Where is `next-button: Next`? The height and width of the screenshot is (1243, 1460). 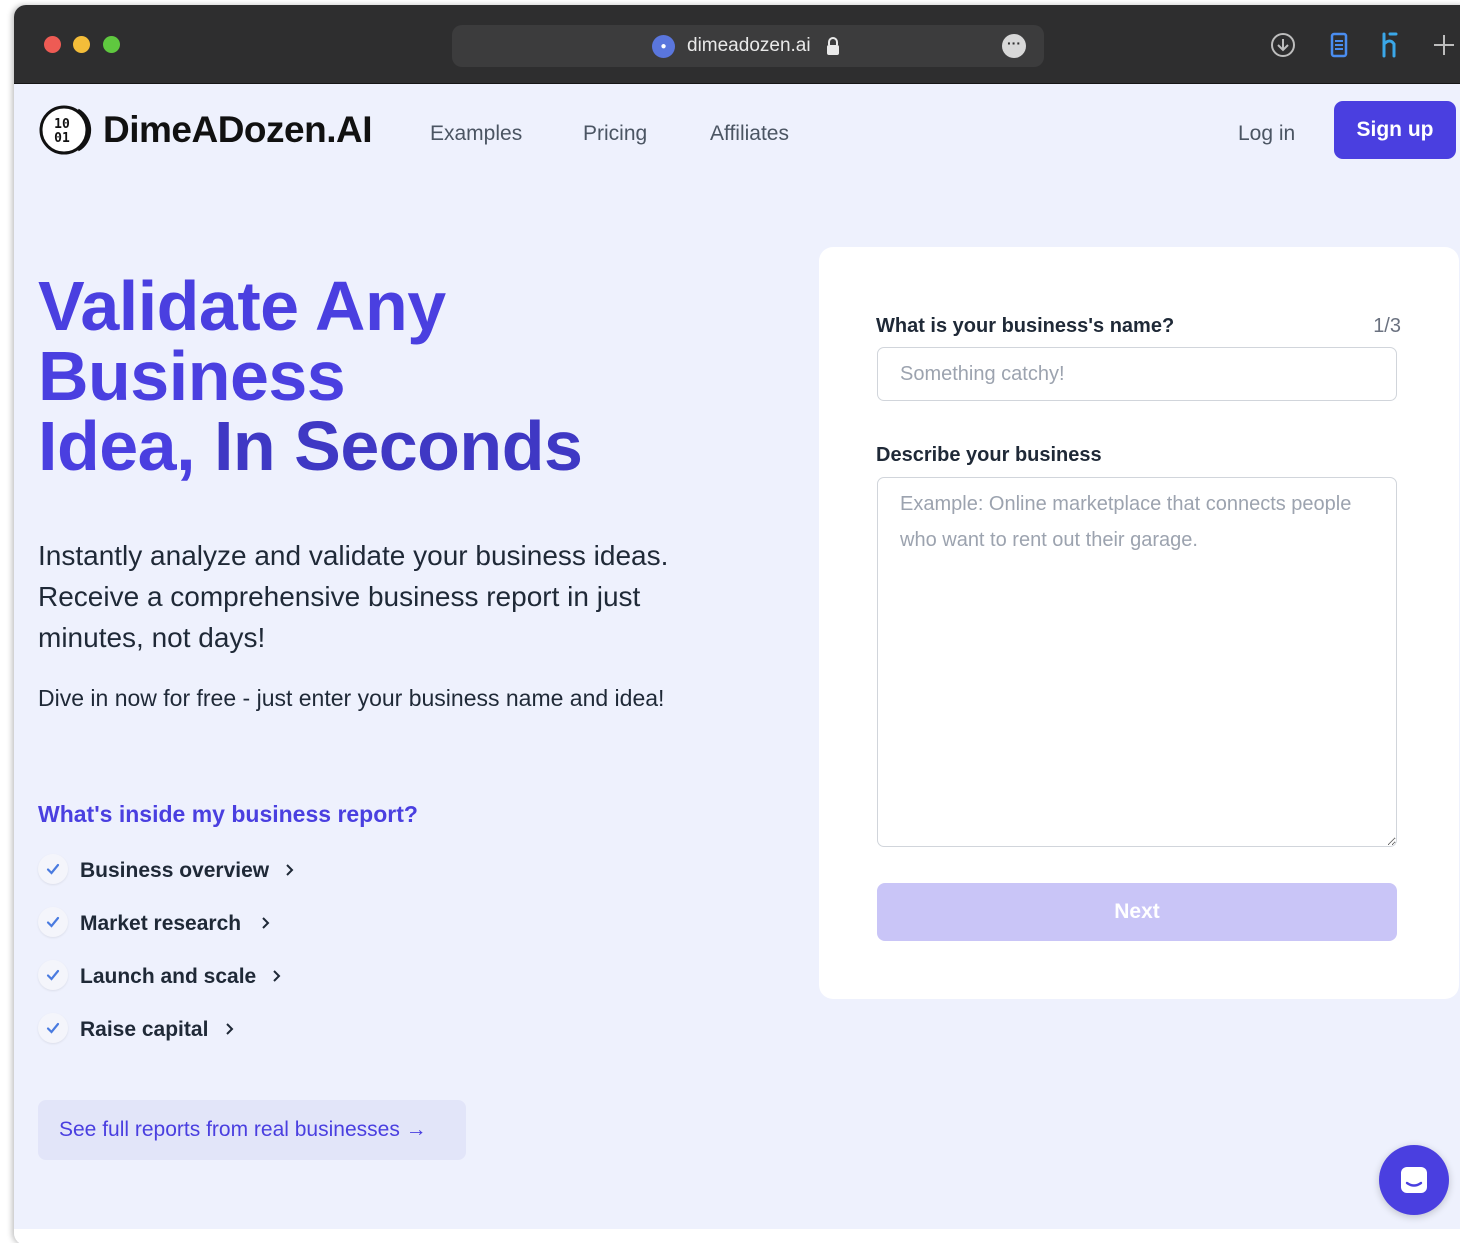 next-button: Next is located at coordinates (1137, 912).